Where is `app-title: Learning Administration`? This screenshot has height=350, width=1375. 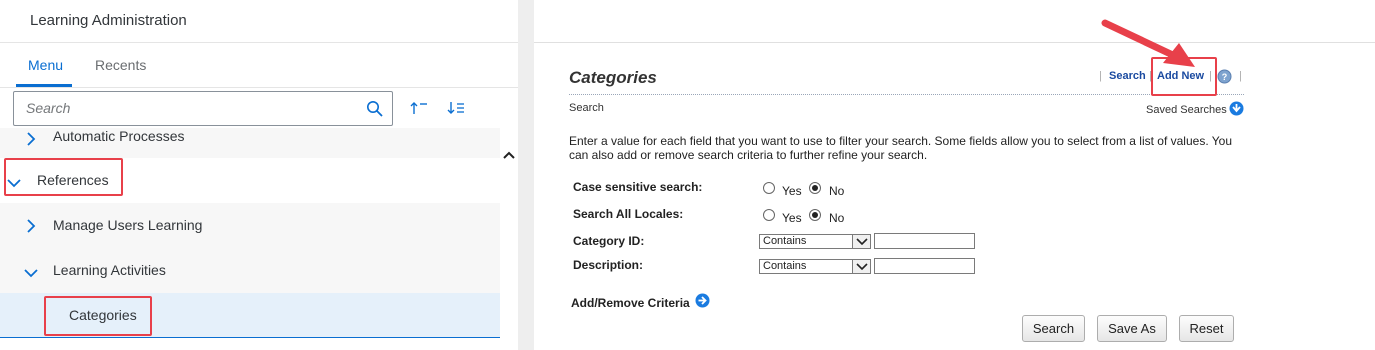 app-title: Learning Administration is located at coordinates (108, 20).